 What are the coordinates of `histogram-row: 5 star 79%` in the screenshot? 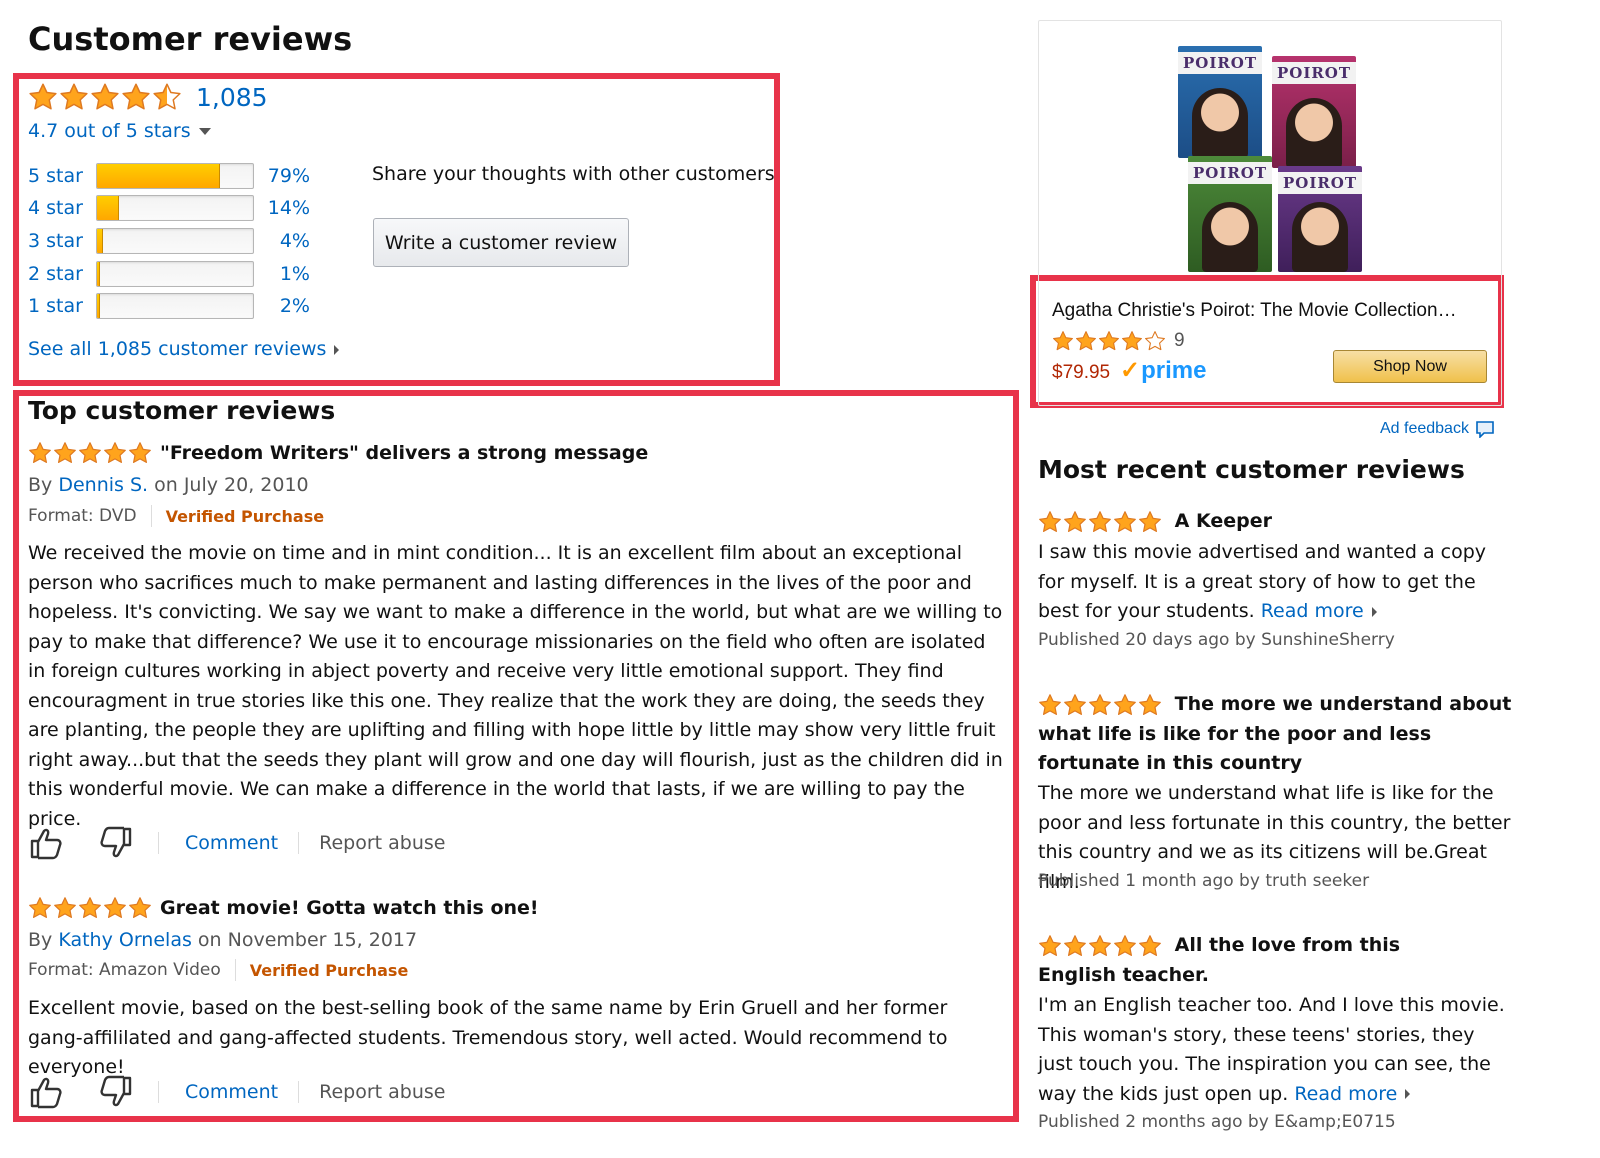 It's located at (169, 176).